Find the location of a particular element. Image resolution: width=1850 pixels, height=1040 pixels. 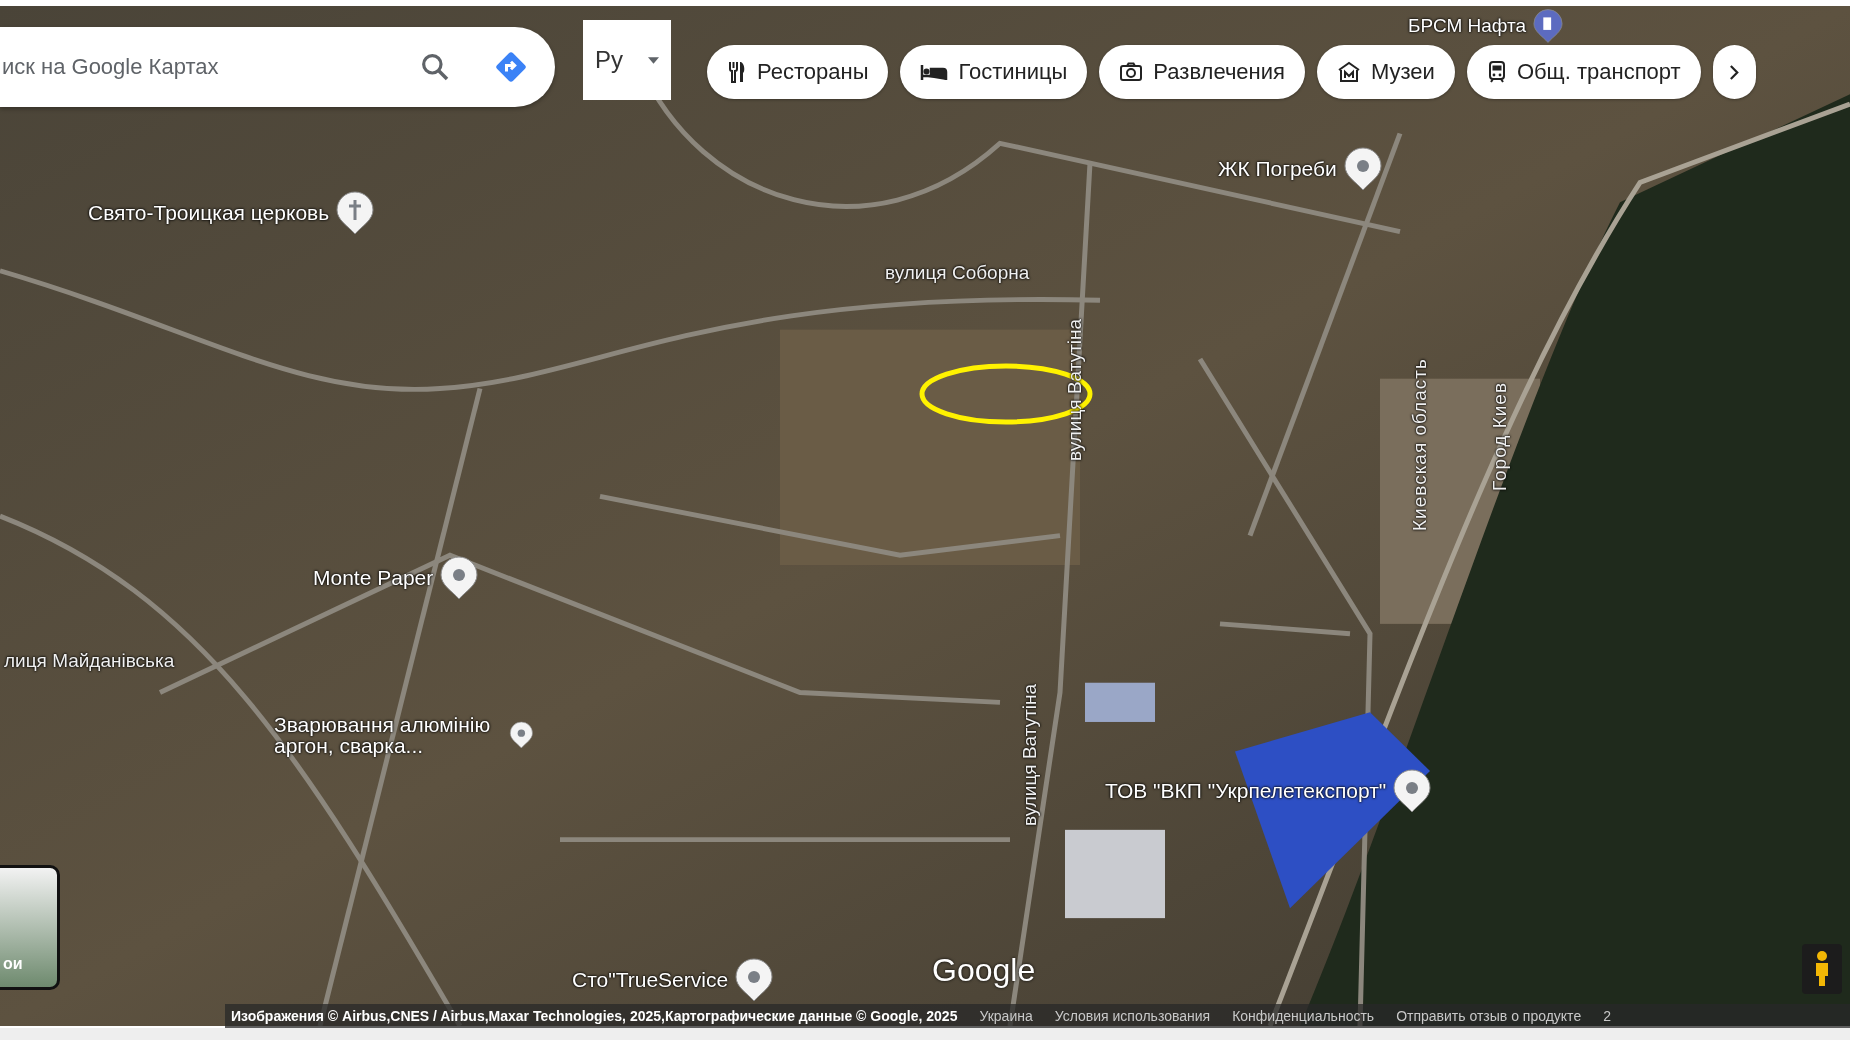

category-chip: Музеи is located at coordinates (1385, 72).